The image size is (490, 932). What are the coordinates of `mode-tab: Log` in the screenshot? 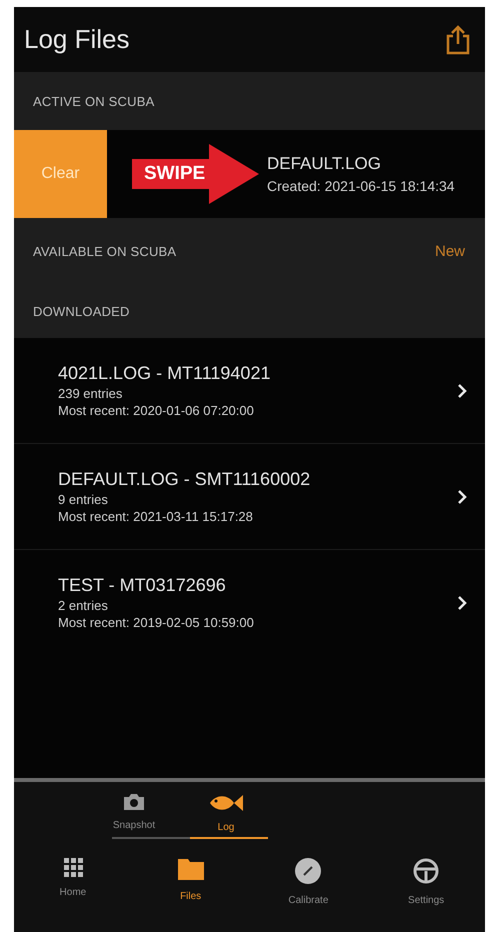 It's located at (226, 812).